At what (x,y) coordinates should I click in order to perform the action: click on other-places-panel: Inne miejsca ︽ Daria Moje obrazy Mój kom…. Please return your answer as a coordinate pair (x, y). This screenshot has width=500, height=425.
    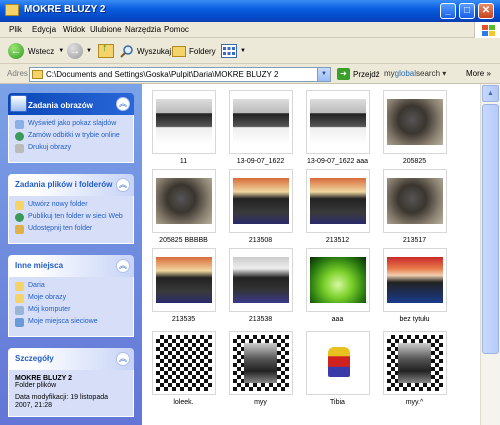
    Looking at the image, I should click on (71, 296).